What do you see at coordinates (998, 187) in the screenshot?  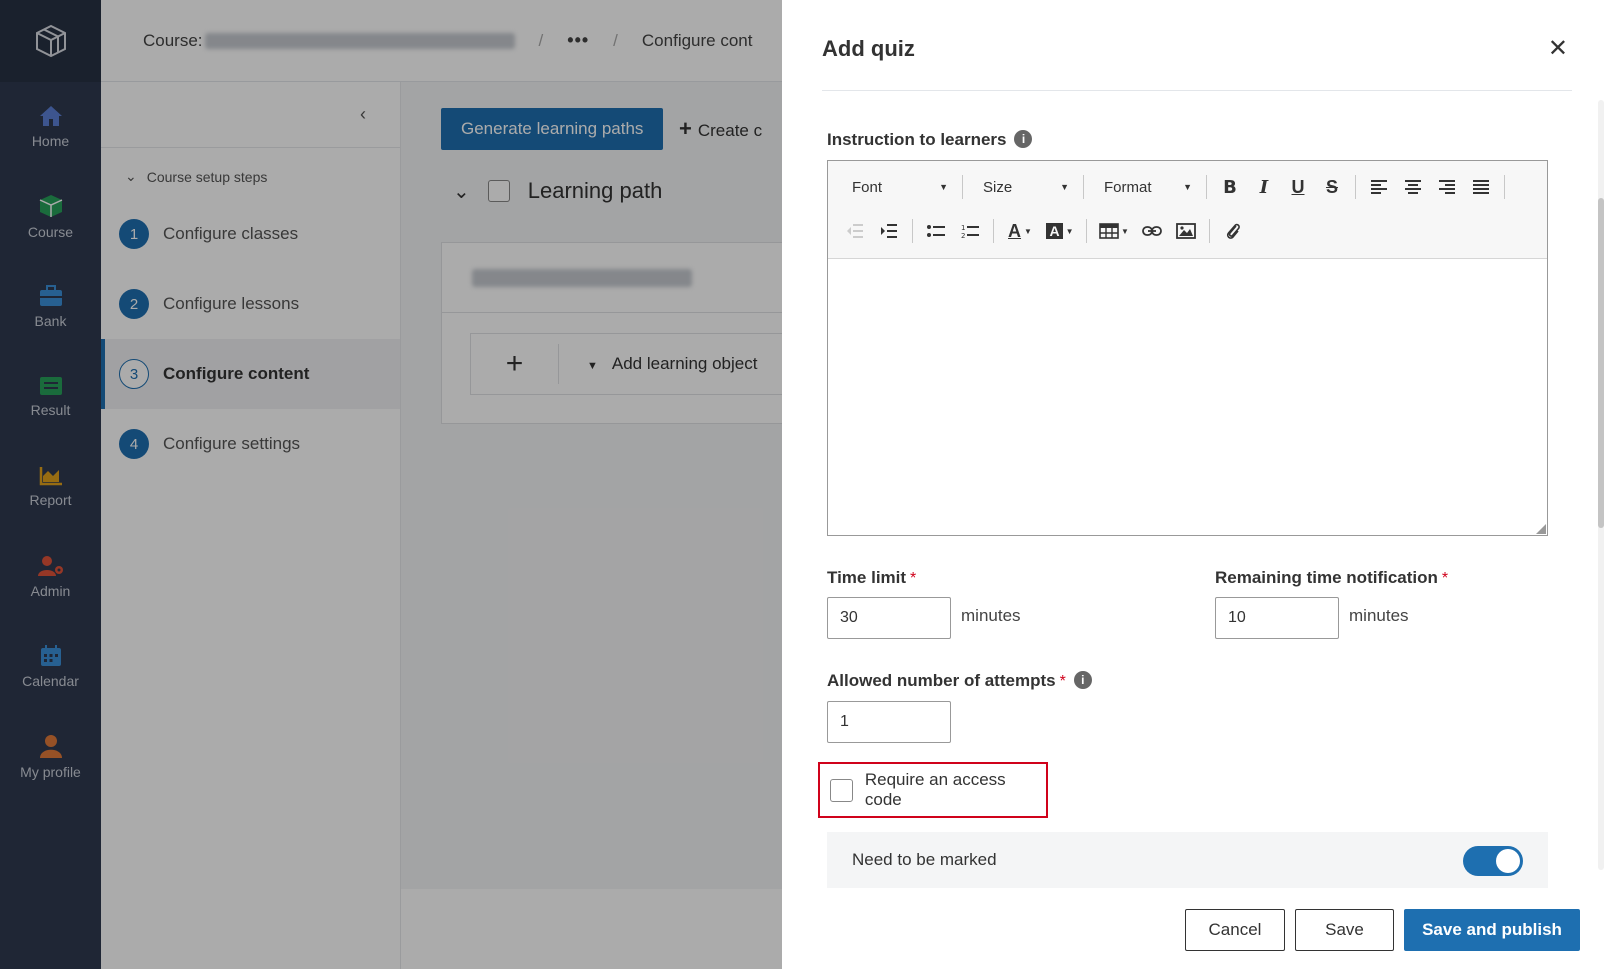 I see `size-select-label: Size` at bounding box center [998, 187].